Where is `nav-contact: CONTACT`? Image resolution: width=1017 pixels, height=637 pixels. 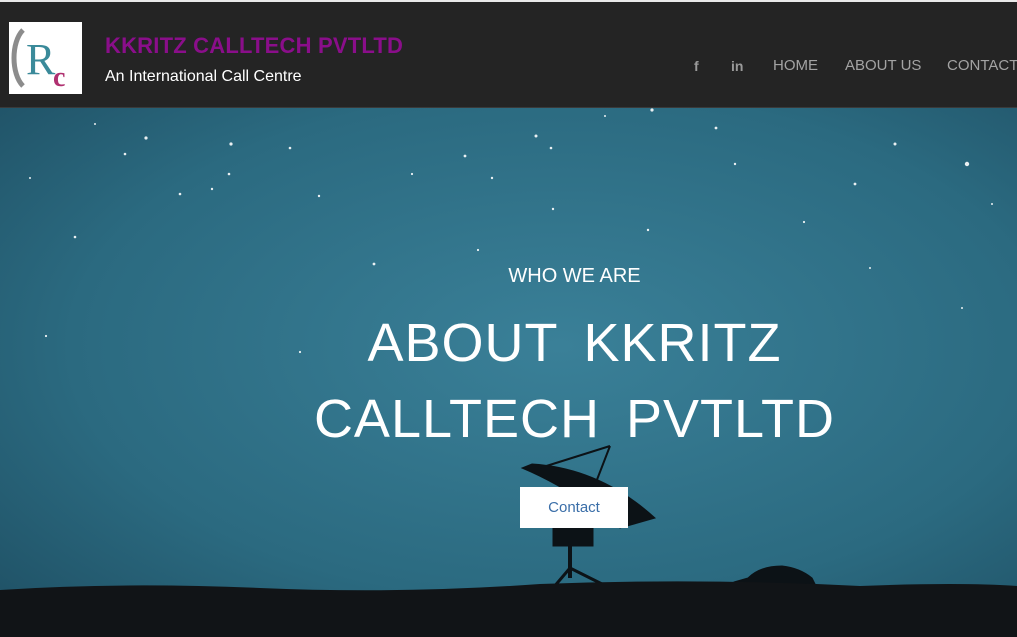
nav-contact: CONTACT is located at coordinates (982, 65).